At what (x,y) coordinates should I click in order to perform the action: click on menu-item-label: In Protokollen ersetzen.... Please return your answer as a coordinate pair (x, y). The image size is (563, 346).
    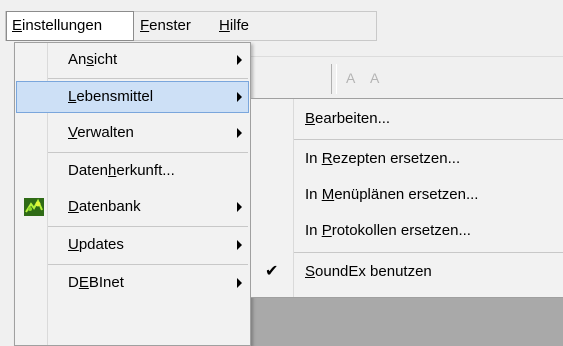
    Looking at the image, I should click on (388, 230).